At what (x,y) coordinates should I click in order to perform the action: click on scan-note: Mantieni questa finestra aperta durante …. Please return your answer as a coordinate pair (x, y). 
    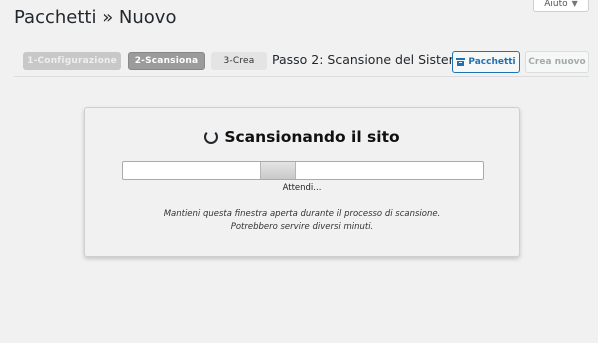
    Looking at the image, I should click on (302, 221).